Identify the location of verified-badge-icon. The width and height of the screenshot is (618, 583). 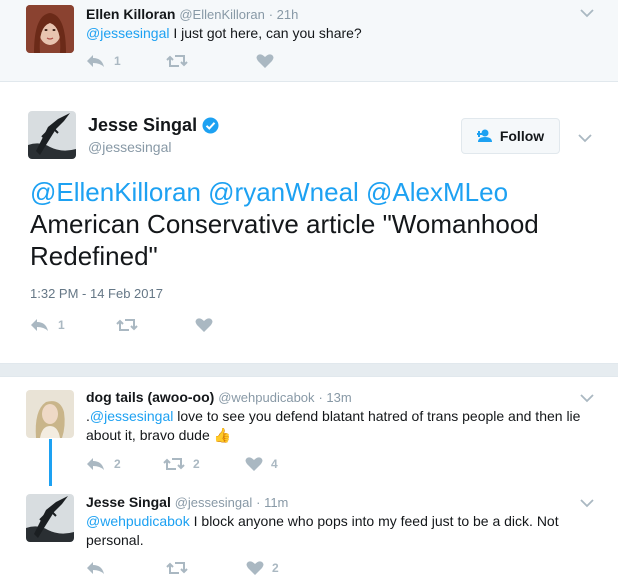
(210, 125).